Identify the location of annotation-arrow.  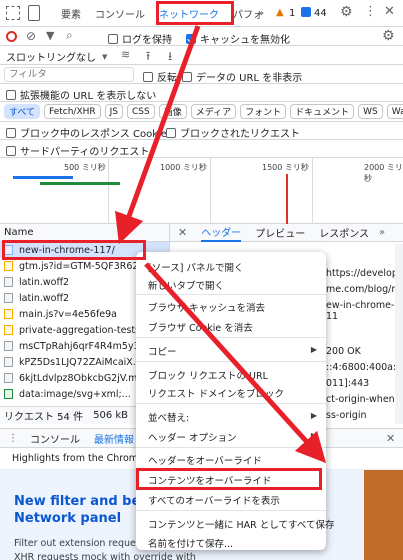
(158, 135).